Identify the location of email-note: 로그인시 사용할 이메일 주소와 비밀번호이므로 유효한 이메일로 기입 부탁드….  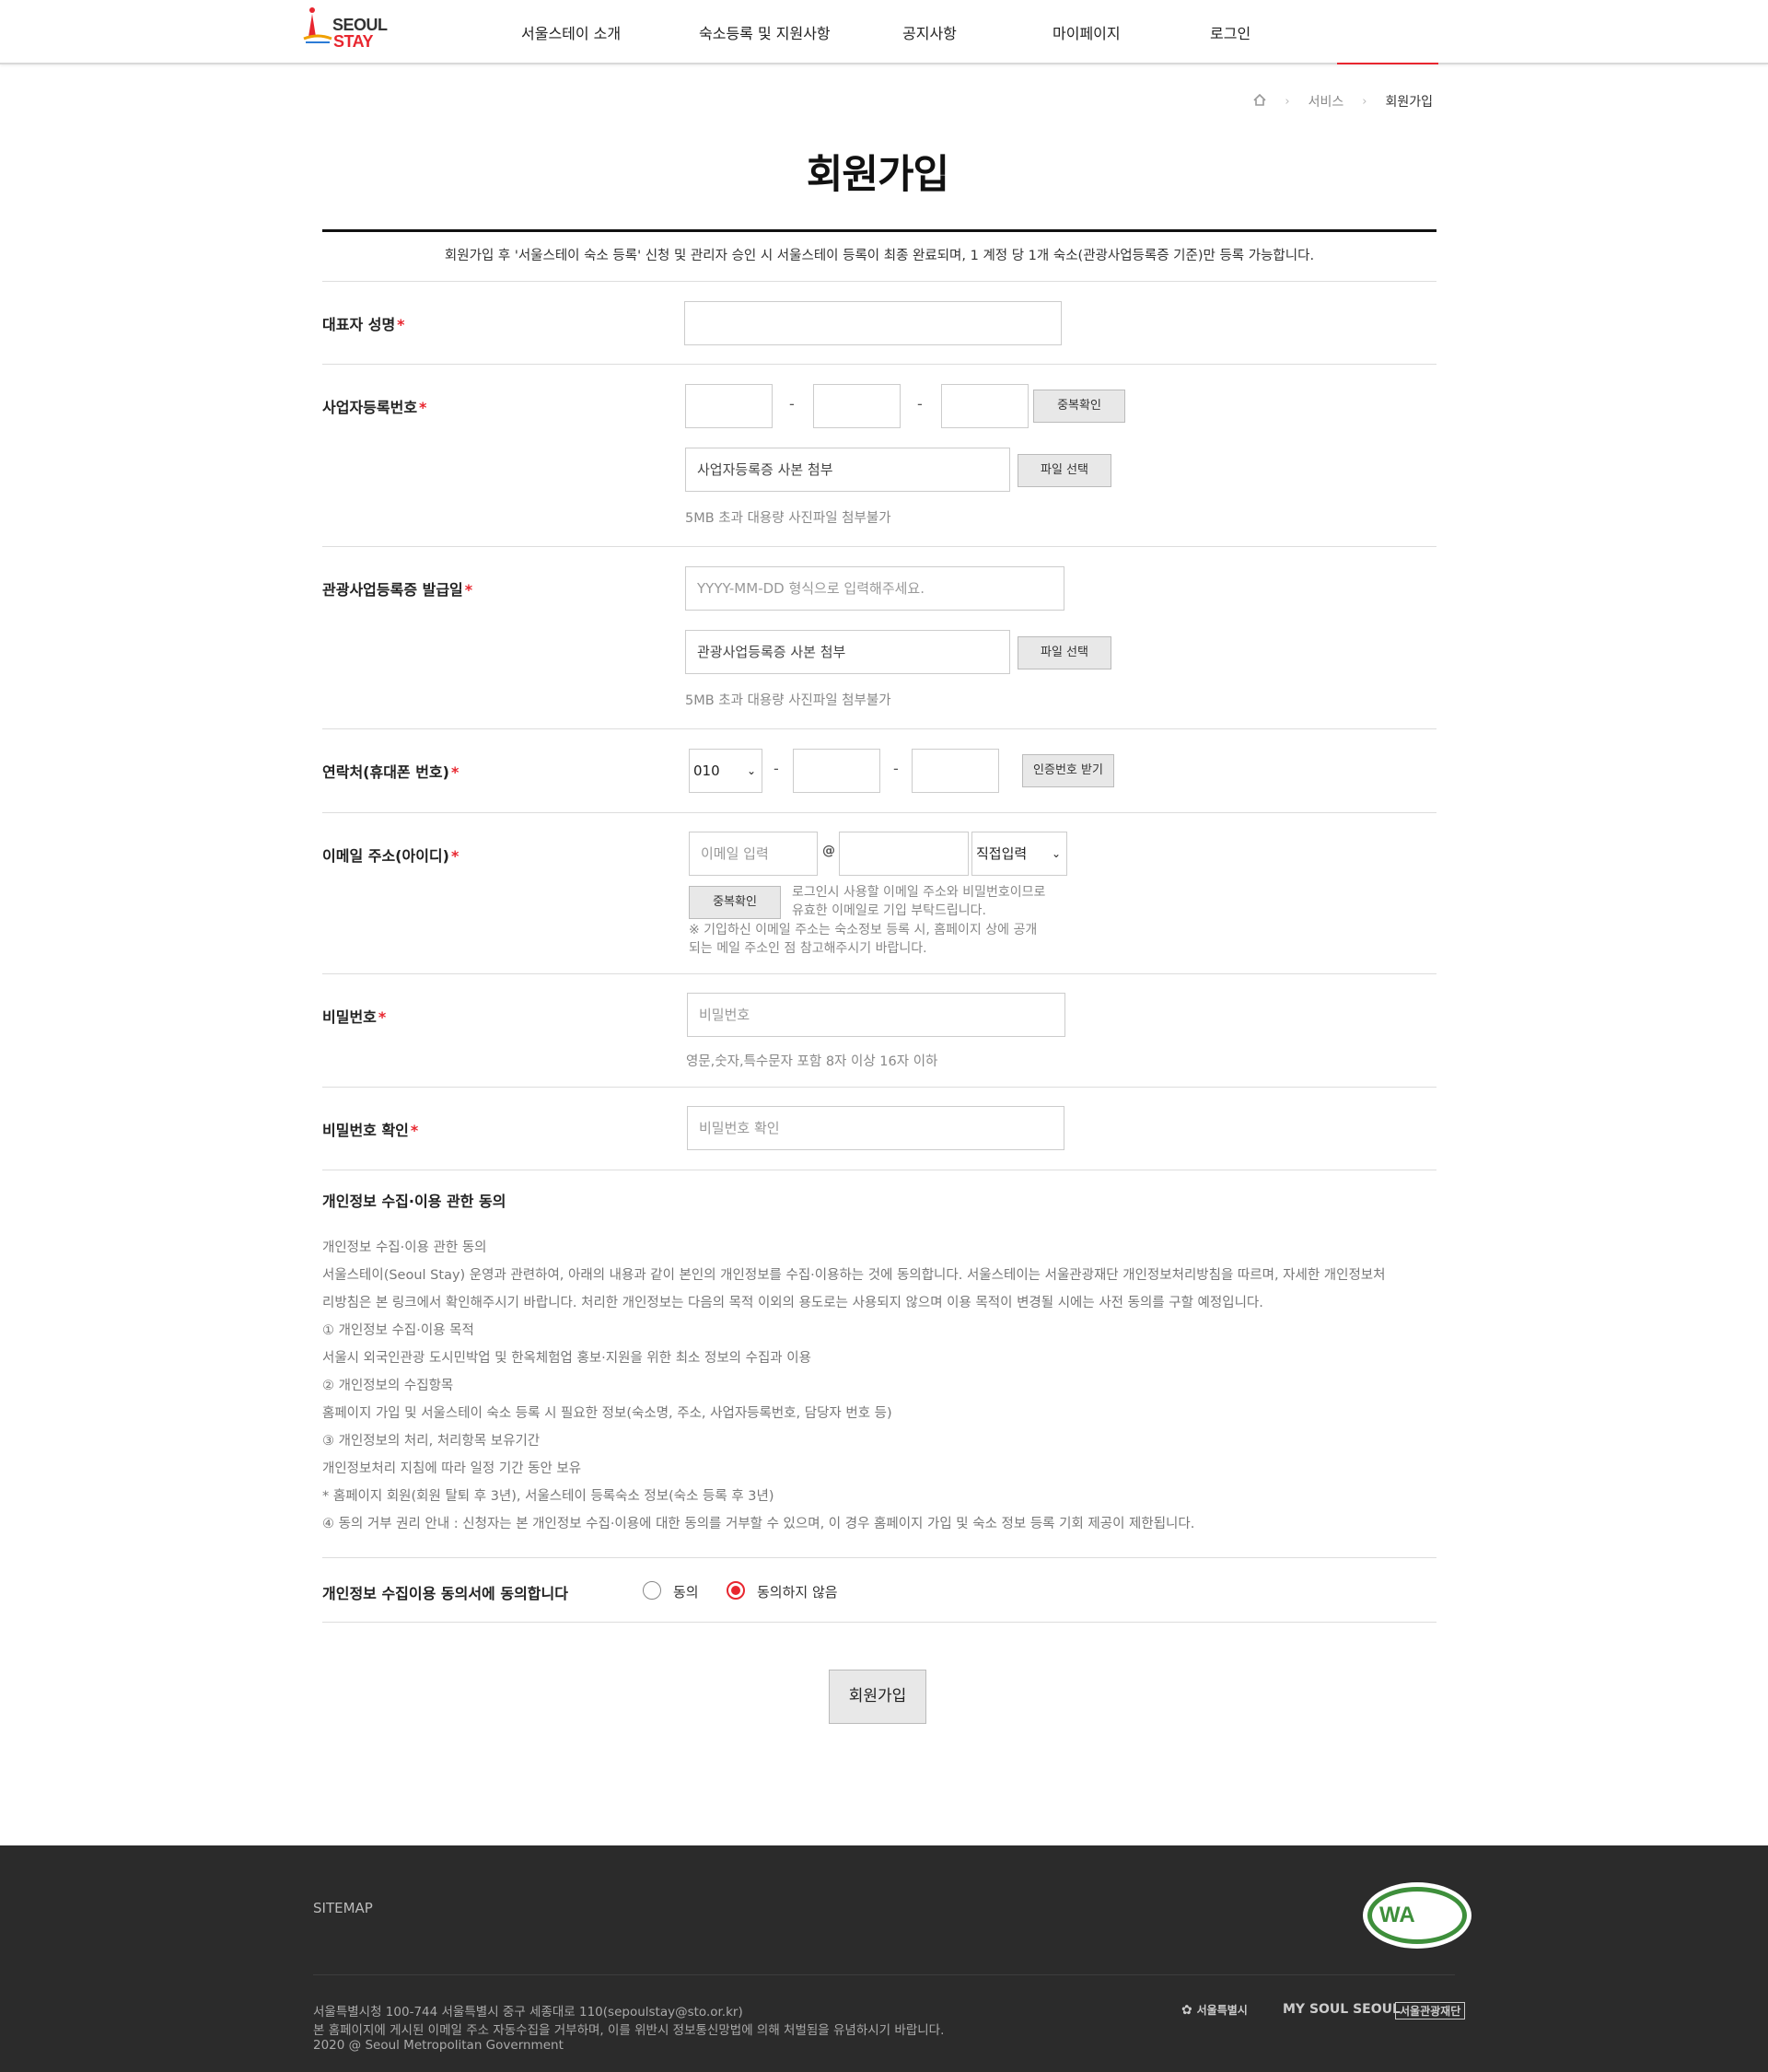
(934, 901).